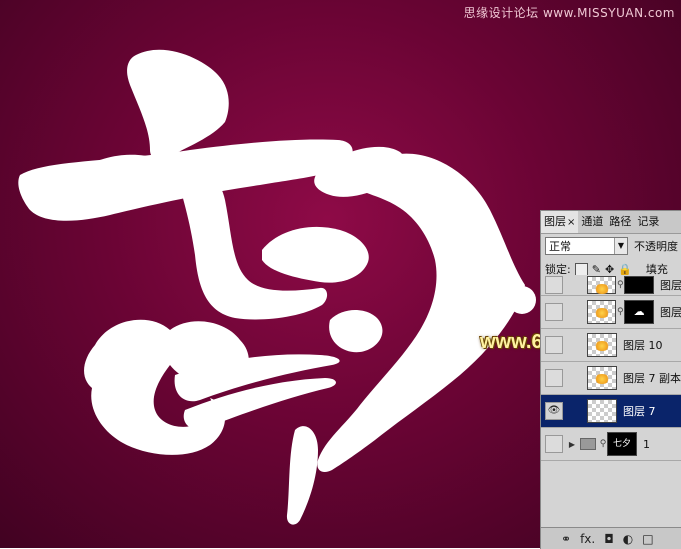 This screenshot has width=681, height=549. Describe the element at coordinates (560, 246) in the screenshot. I see `blend-mode-value: 正常` at that location.